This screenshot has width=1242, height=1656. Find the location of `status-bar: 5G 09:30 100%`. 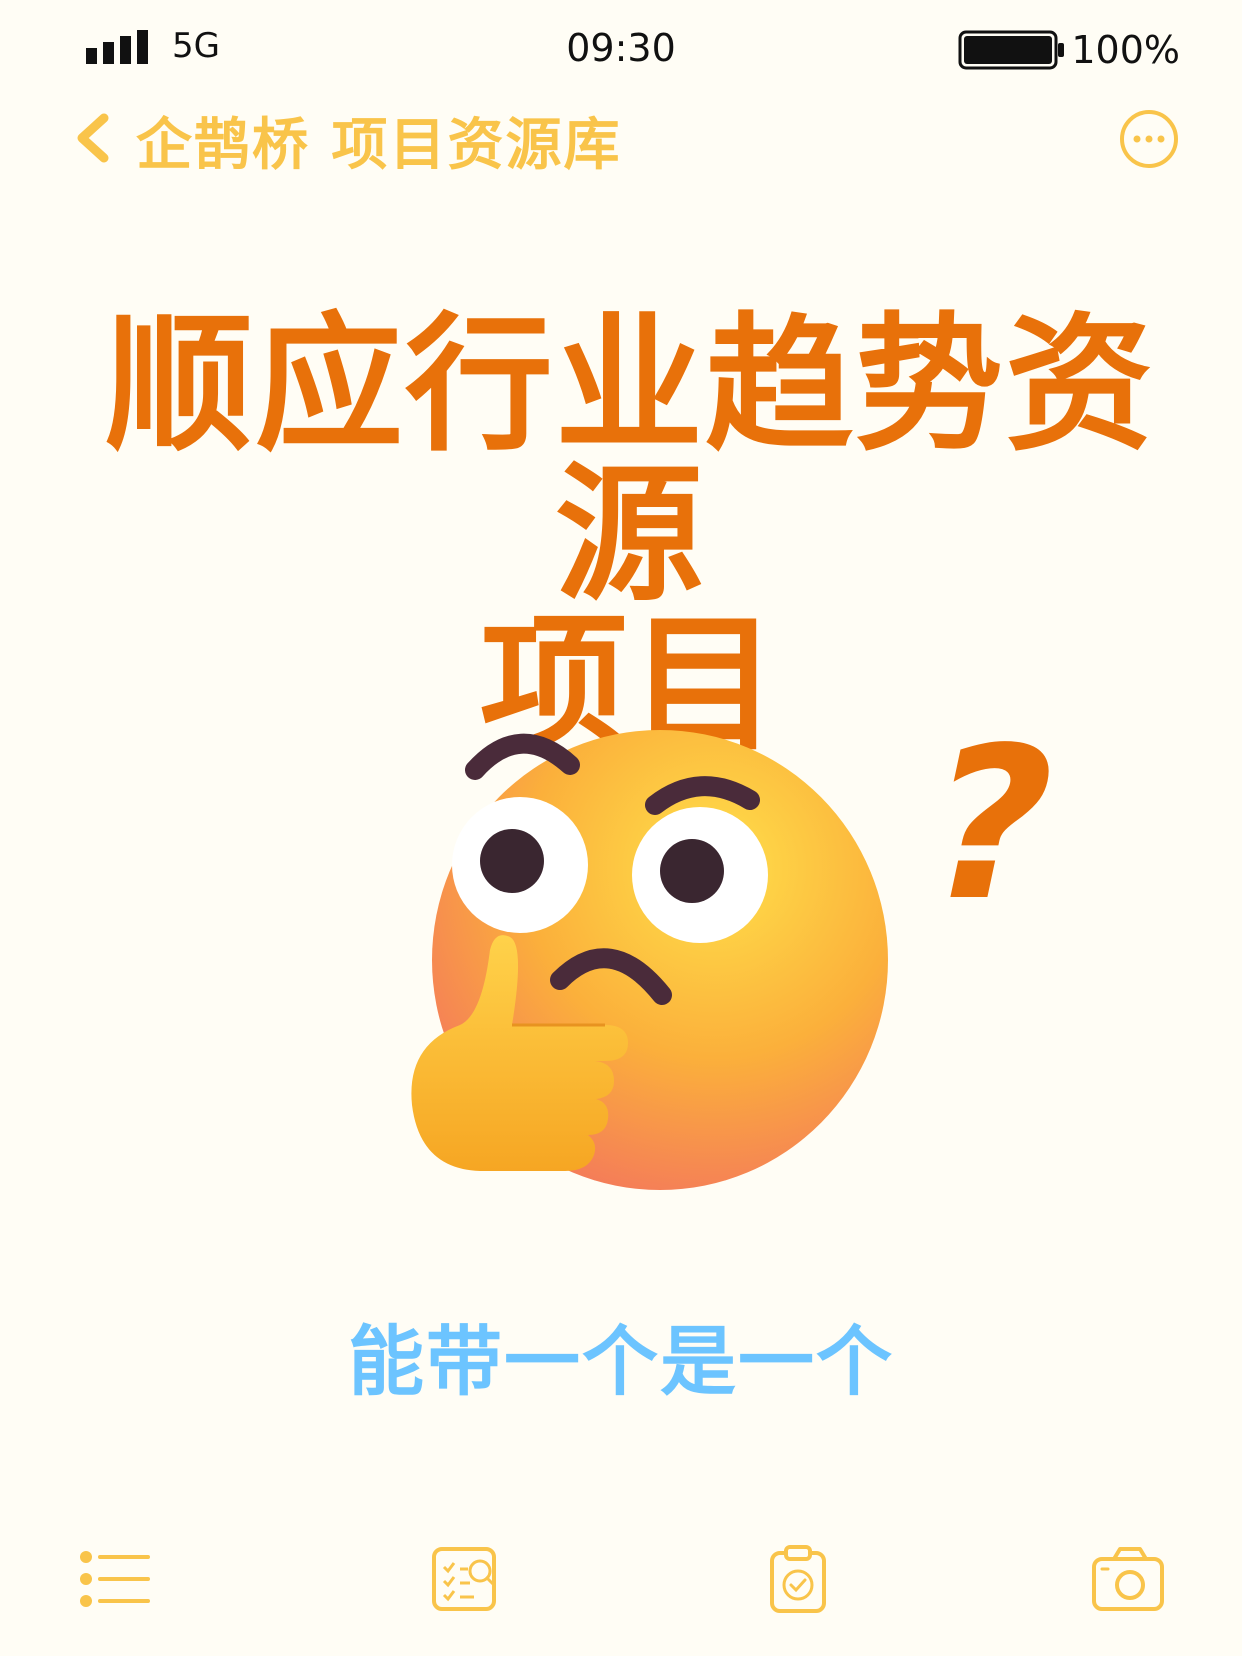

status-bar: 5G 09:30 100% is located at coordinates (621, 50).